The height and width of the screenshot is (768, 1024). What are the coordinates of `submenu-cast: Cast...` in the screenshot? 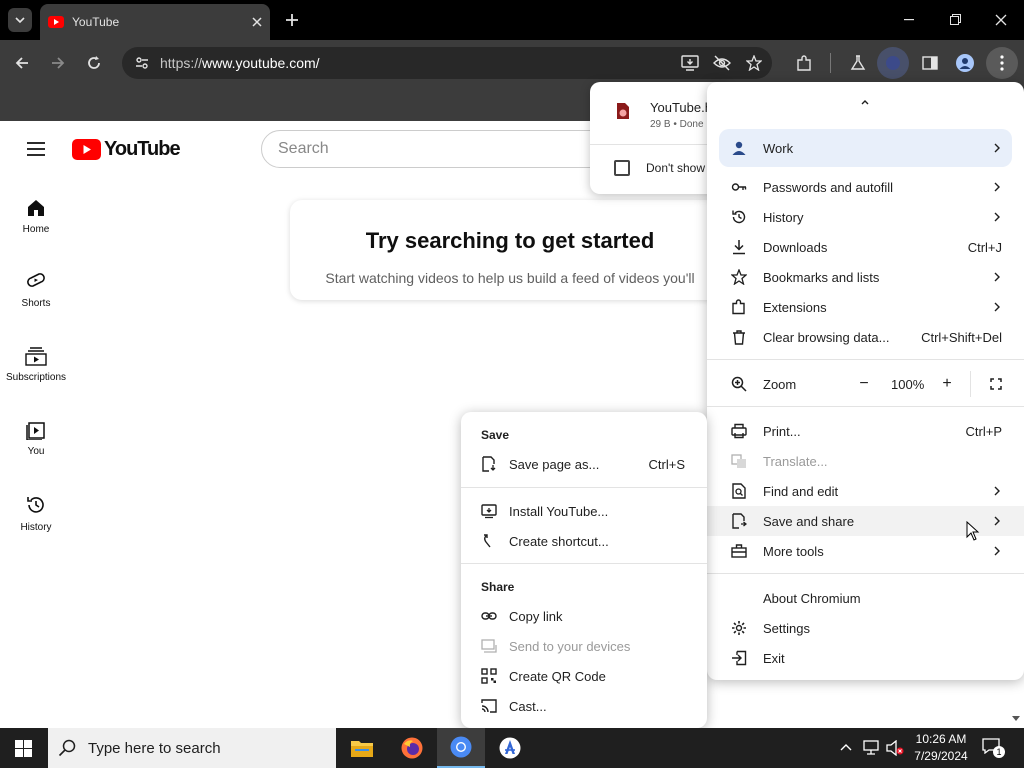 It's located at (584, 706).